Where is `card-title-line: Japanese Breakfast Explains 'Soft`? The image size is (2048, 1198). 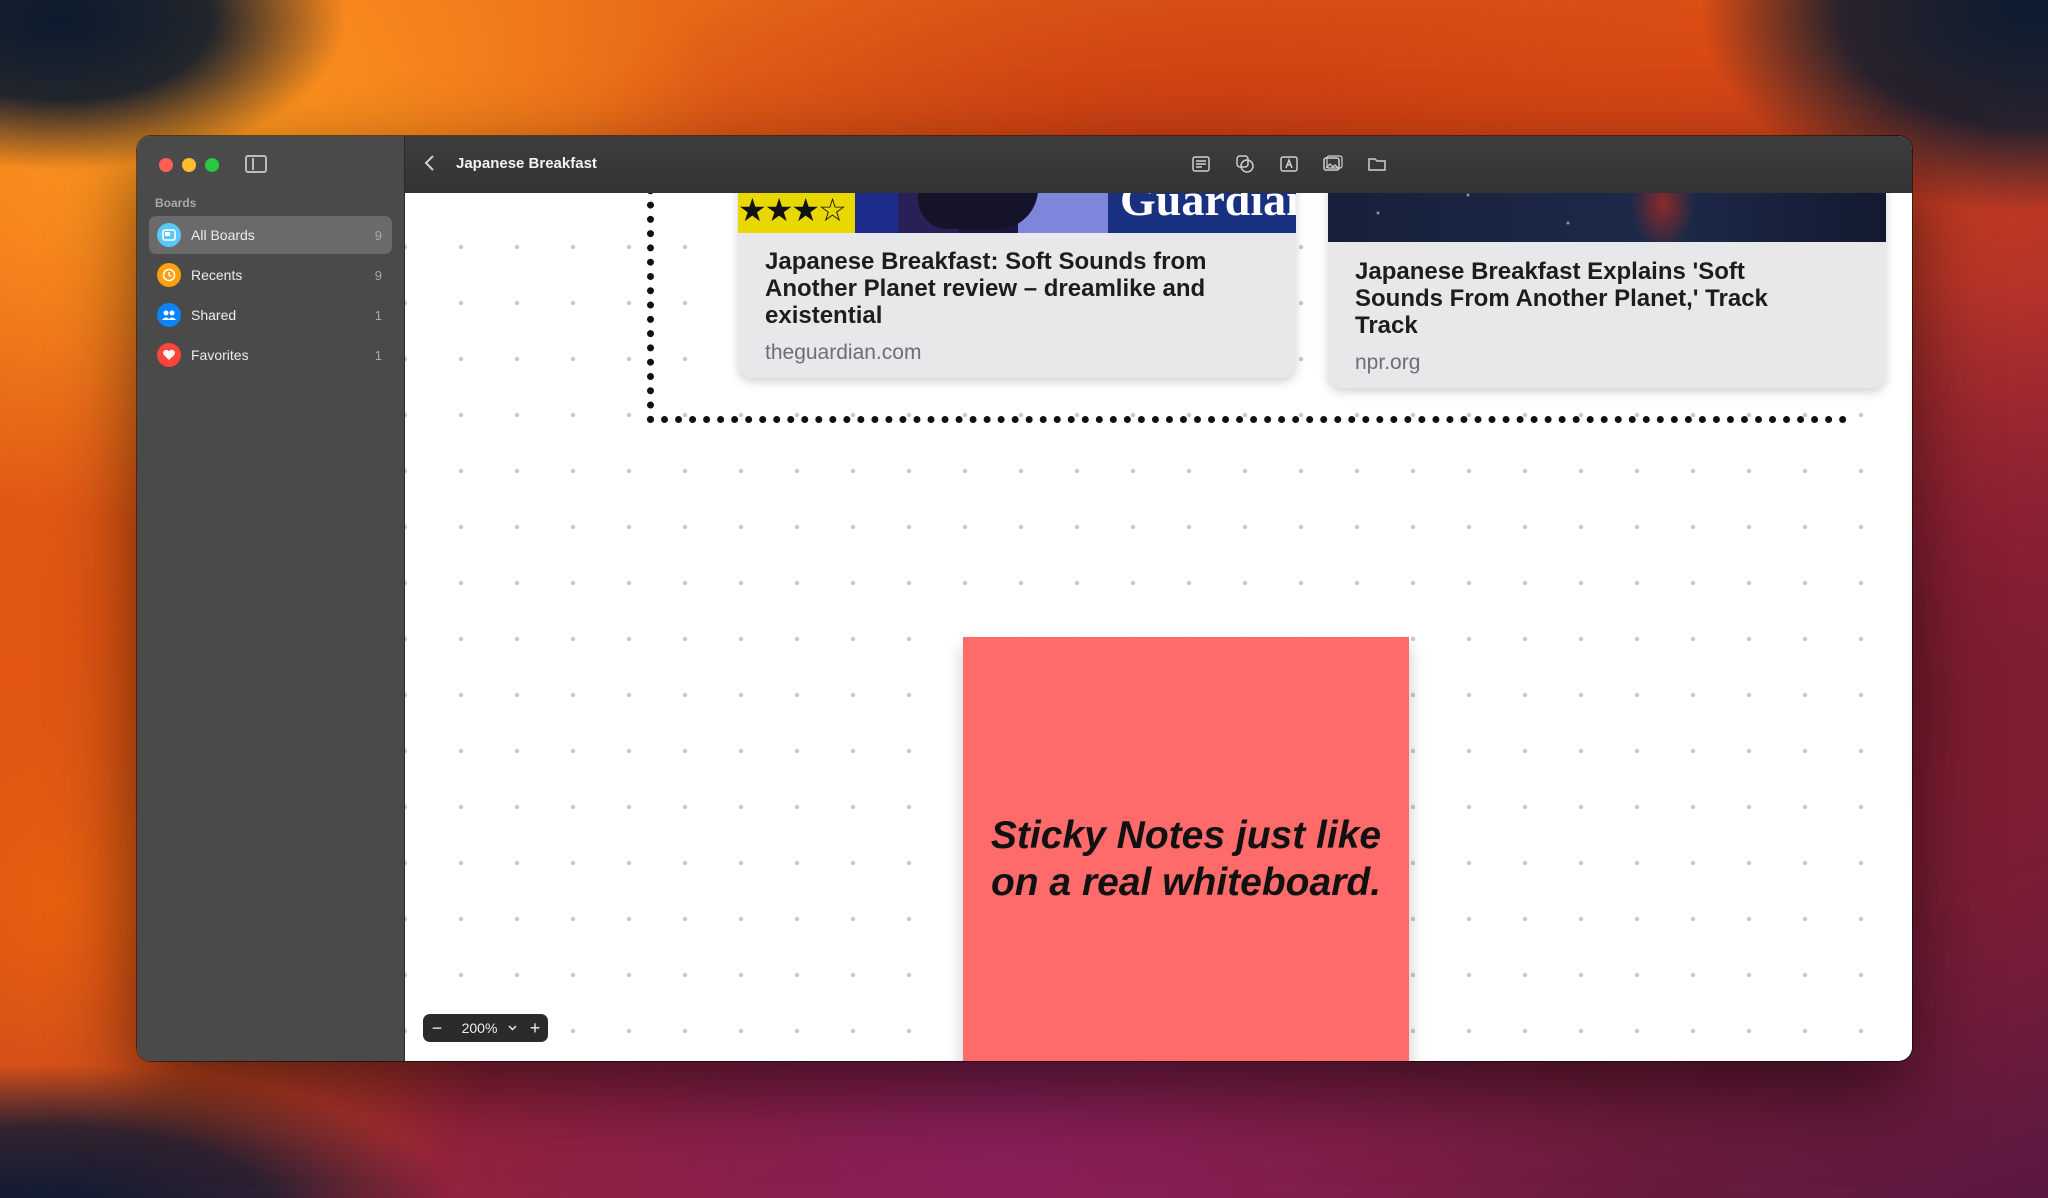 card-title-line: Japanese Breakfast Explains 'Soft is located at coordinates (1550, 271).